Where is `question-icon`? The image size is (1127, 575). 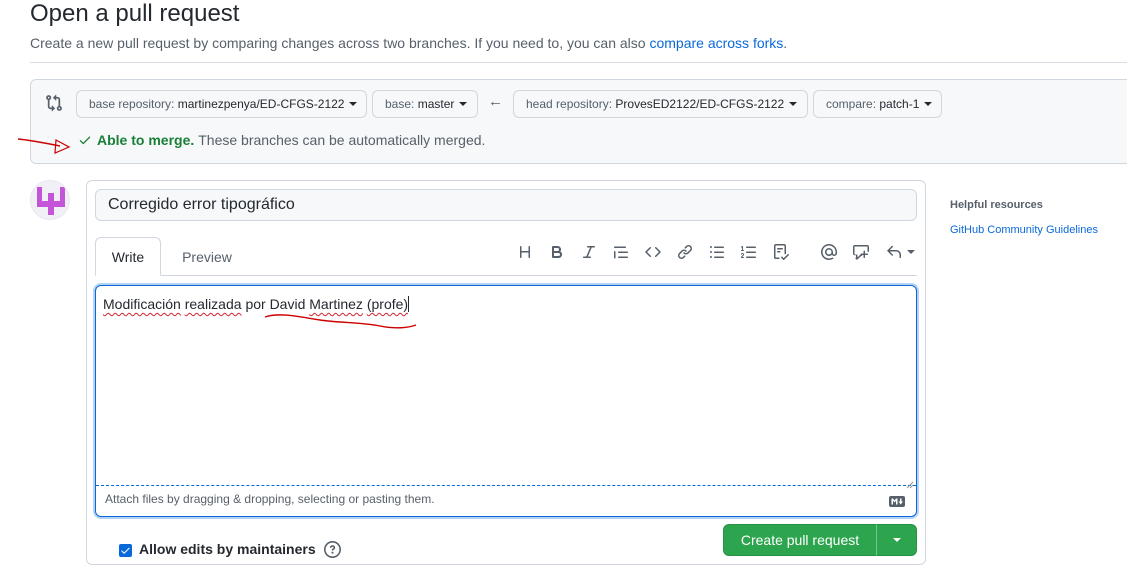
question-icon is located at coordinates (332, 549).